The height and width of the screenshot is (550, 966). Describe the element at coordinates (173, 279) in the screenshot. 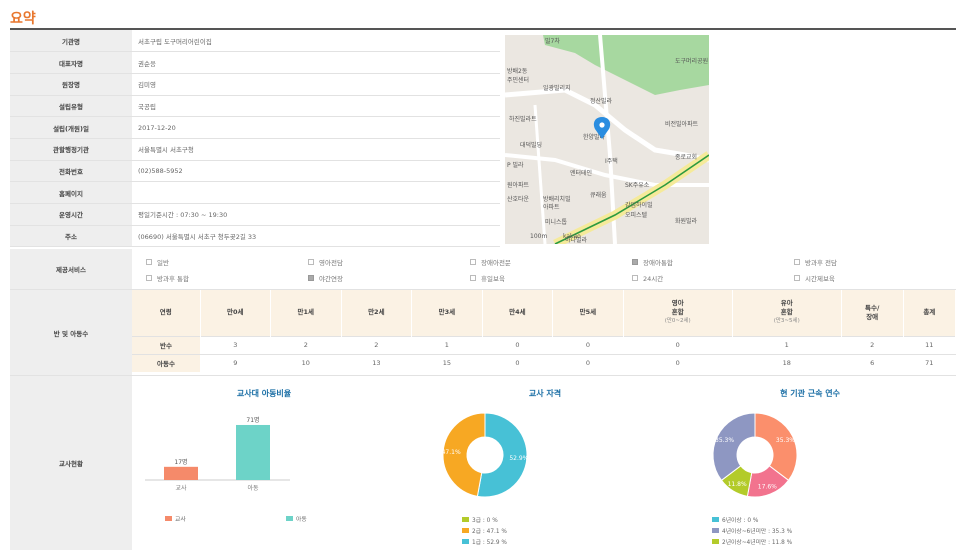

I see `service-label: 방과후 통합` at that location.